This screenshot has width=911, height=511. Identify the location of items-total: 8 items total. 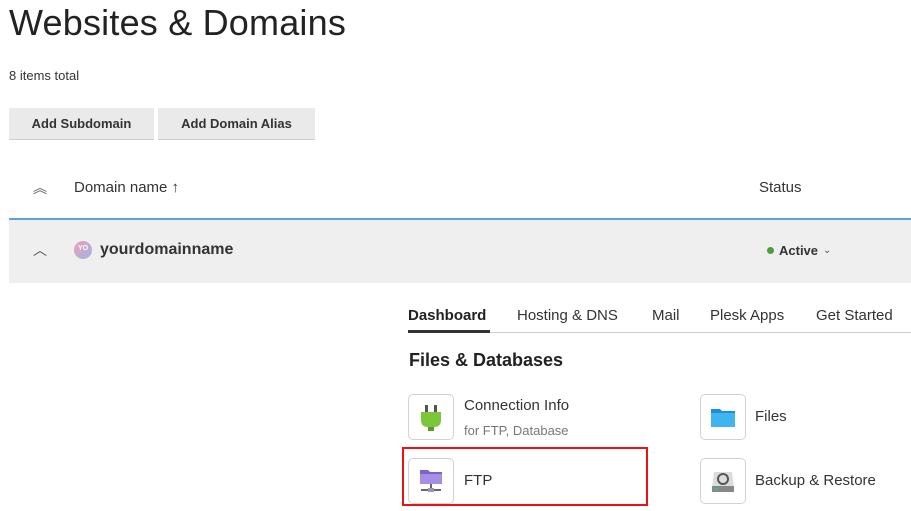
(44, 75).